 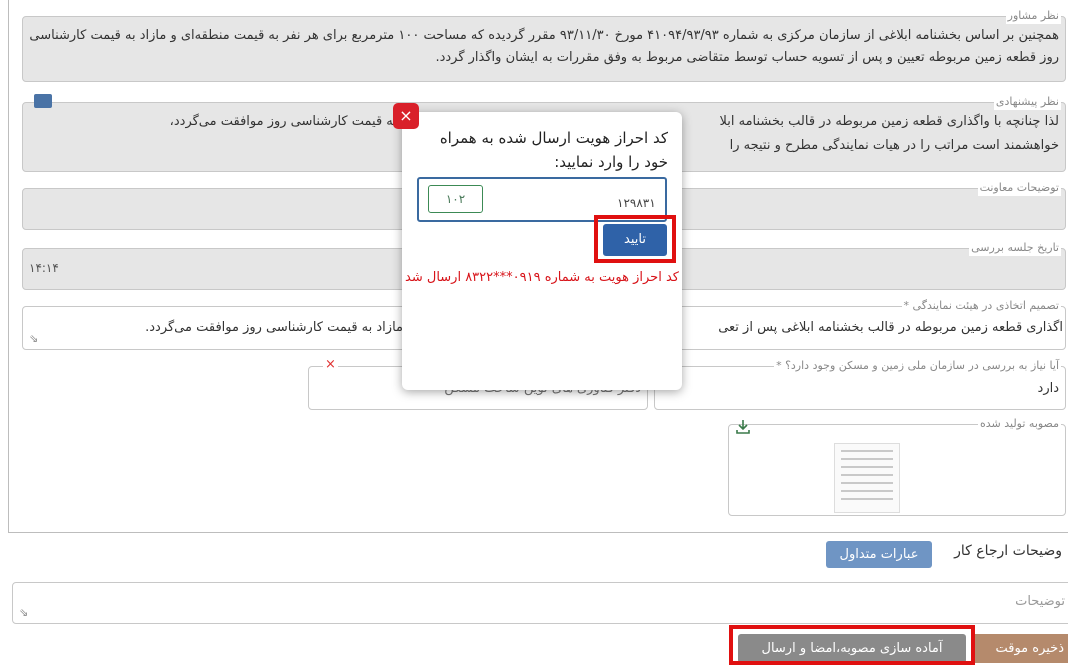 What do you see at coordinates (1040, 601) in the screenshot?
I see `notes-placeholder: توضیحات` at bounding box center [1040, 601].